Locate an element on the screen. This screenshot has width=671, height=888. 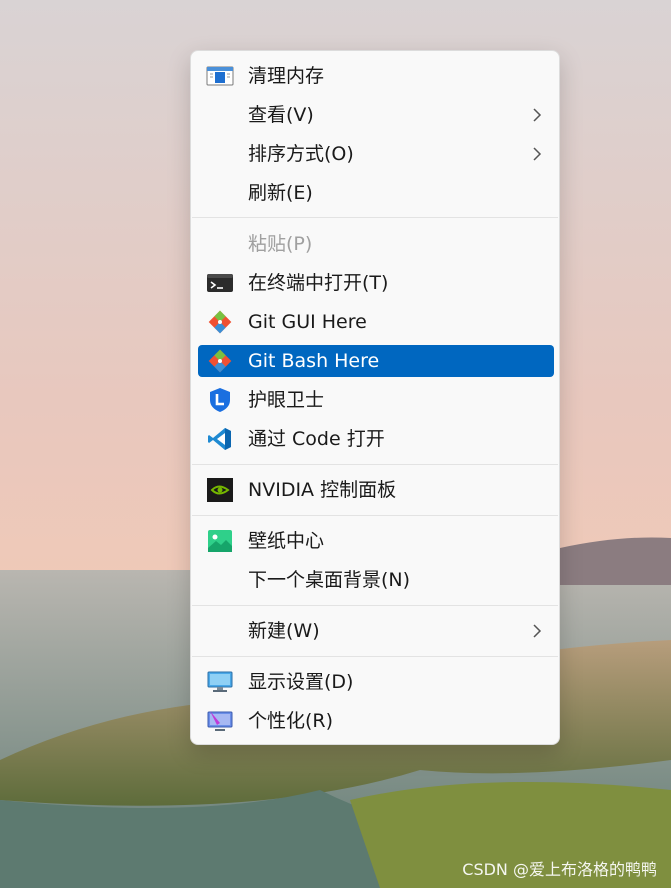
menu-item-label: 排序方式(O) is located at coordinates (301, 154).